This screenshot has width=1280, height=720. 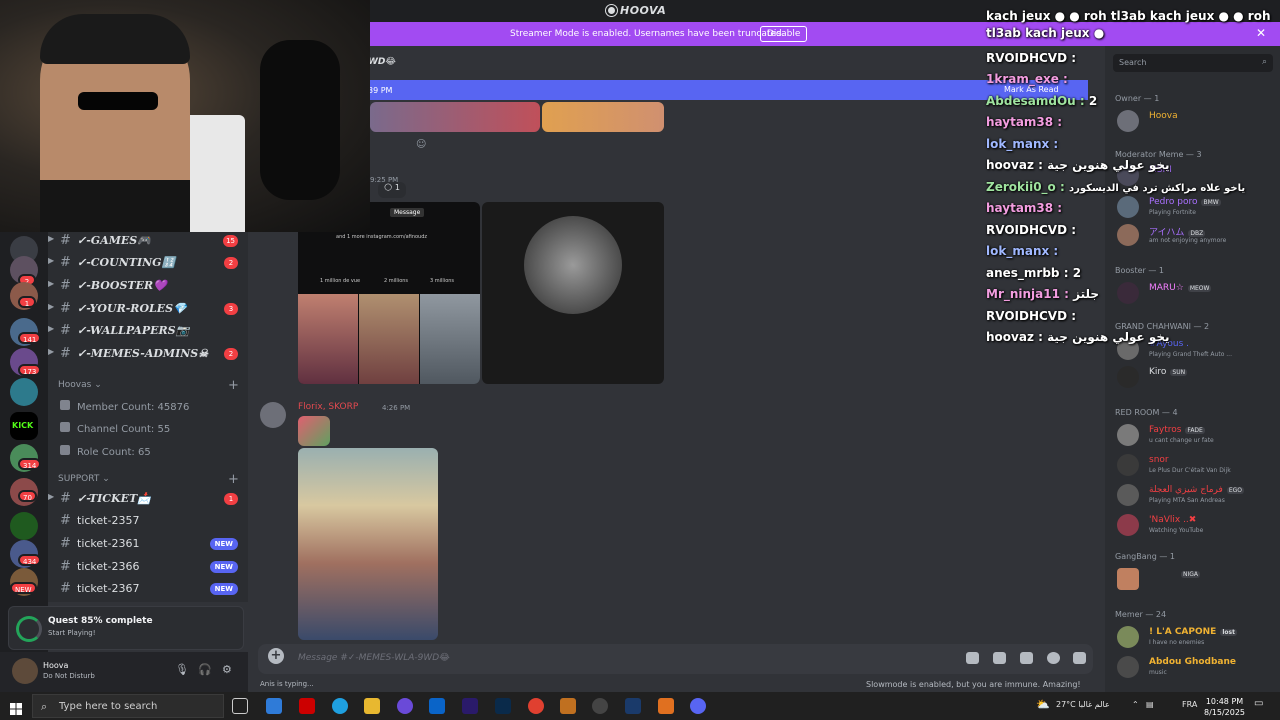 I want to click on channel-name: ✓-GAMES🎮, so click(x=114, y=240).